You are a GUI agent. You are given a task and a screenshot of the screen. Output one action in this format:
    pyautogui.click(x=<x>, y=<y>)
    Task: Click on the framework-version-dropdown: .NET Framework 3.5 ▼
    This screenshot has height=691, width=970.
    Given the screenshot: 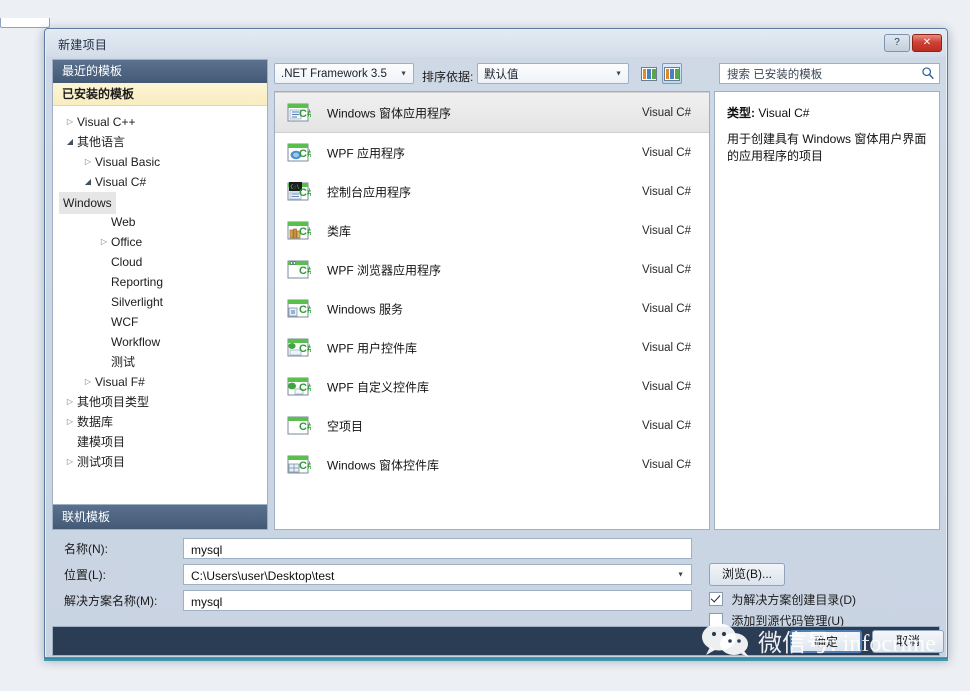 What is the action you would take?
    pyautogui.click(x=344, y=73)
    